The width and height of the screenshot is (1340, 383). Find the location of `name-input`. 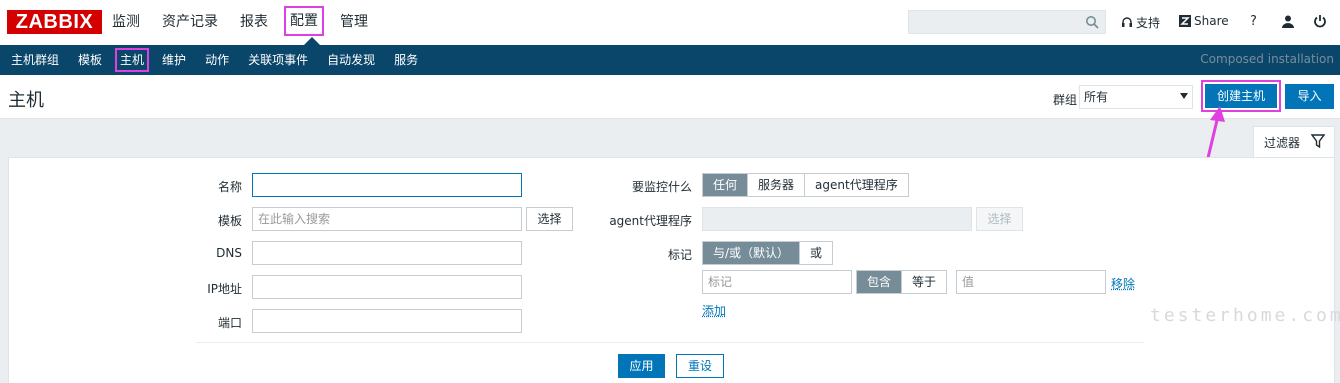

name-input is located at coordinates (387, 185).